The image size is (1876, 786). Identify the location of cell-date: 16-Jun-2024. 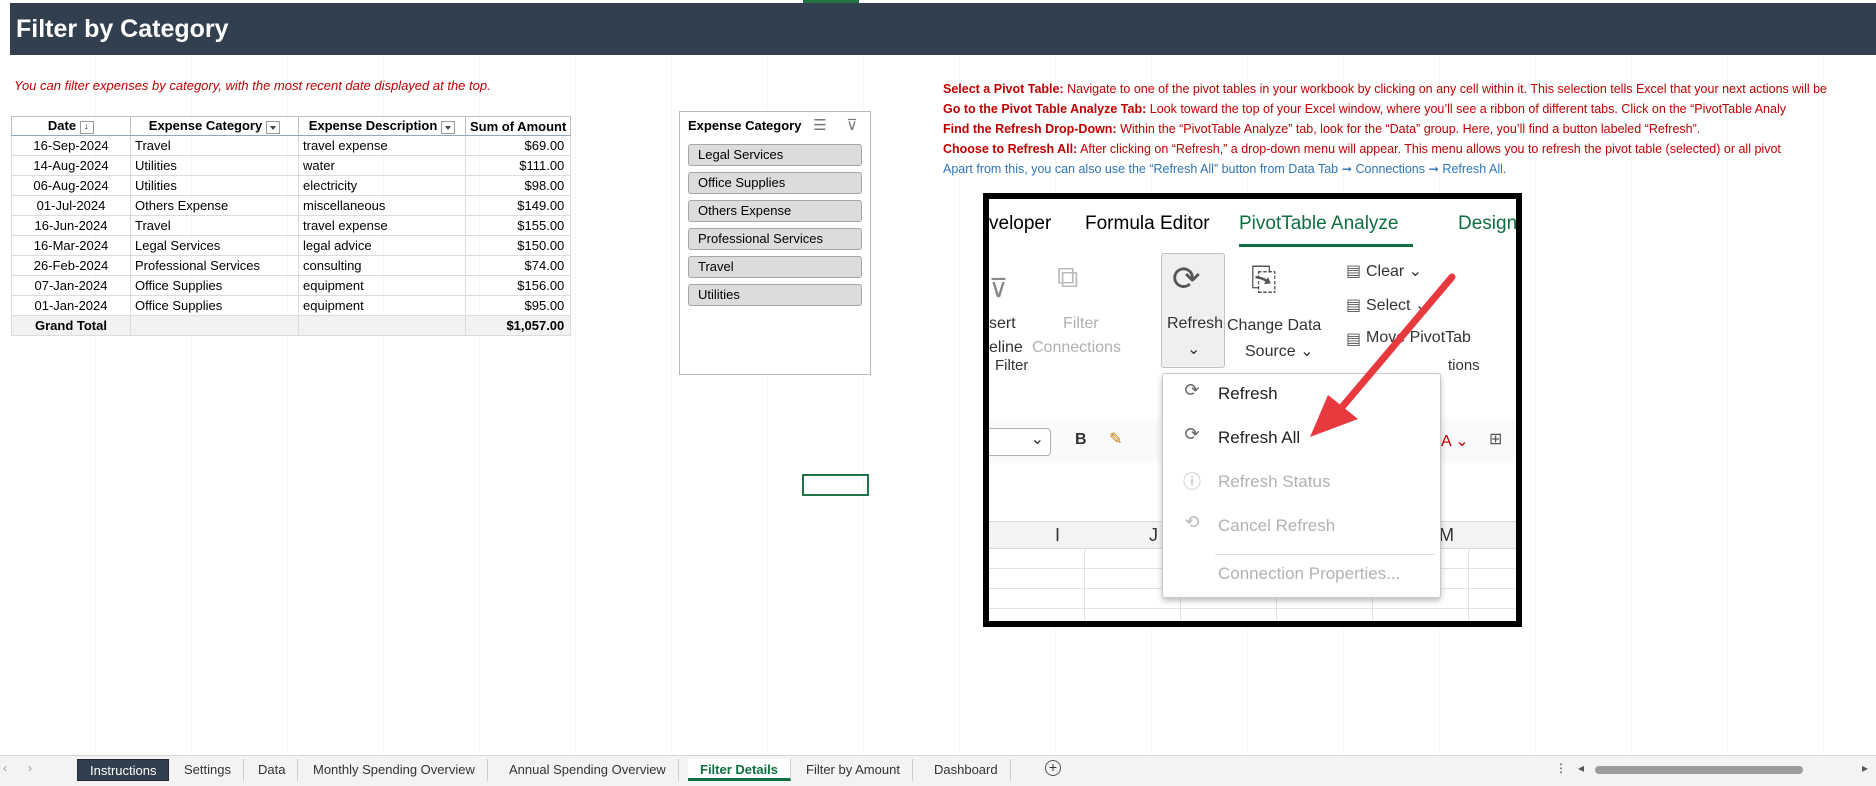
(71, 225).